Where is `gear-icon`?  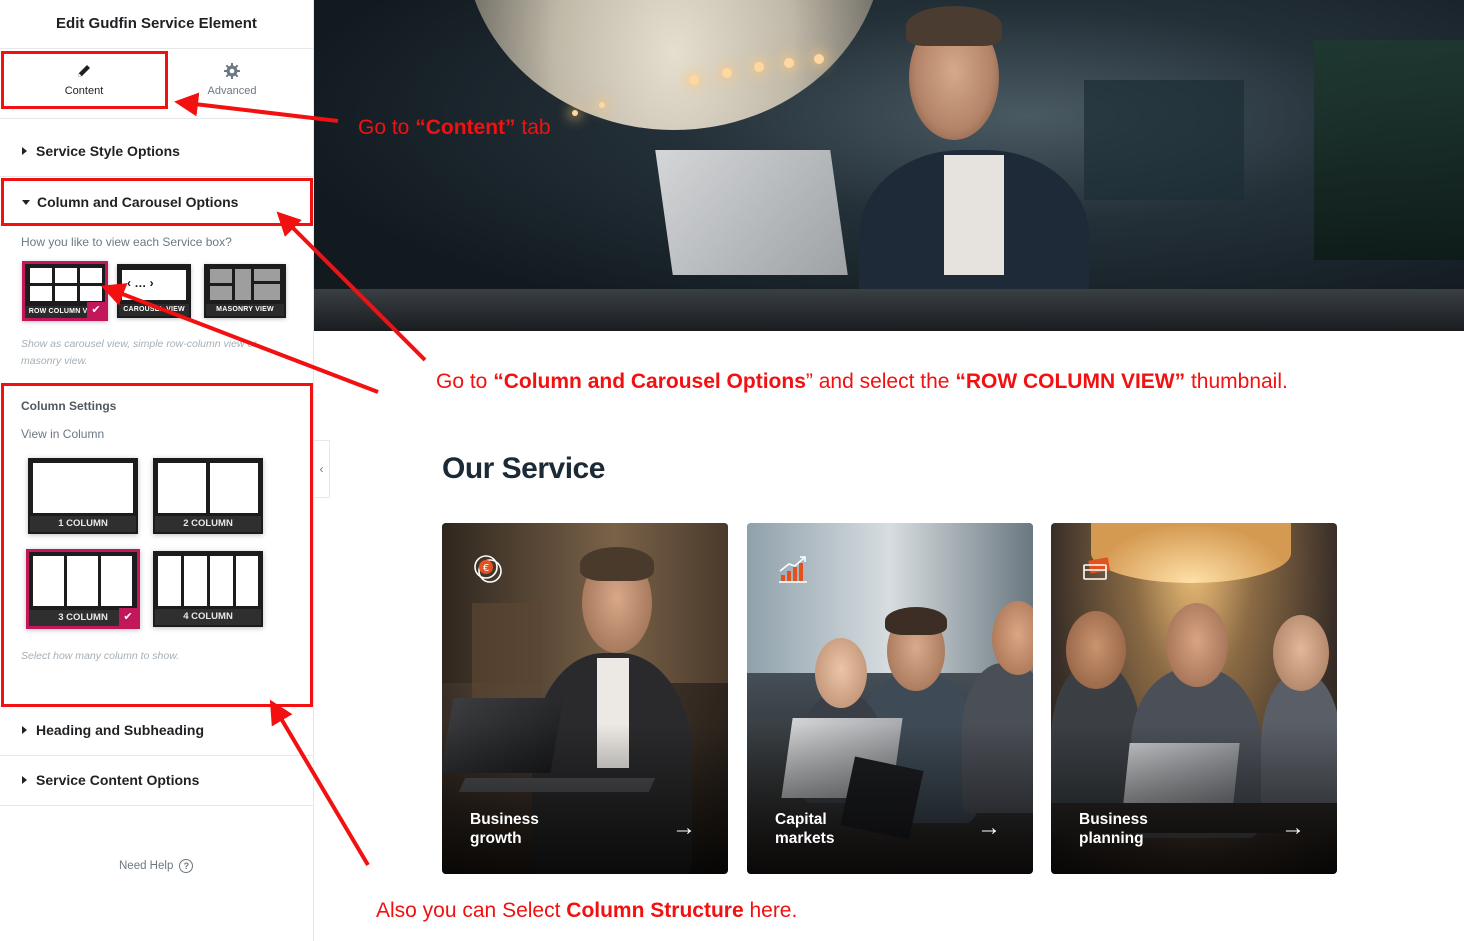
gear-icon is located at coordinates (232, 71).